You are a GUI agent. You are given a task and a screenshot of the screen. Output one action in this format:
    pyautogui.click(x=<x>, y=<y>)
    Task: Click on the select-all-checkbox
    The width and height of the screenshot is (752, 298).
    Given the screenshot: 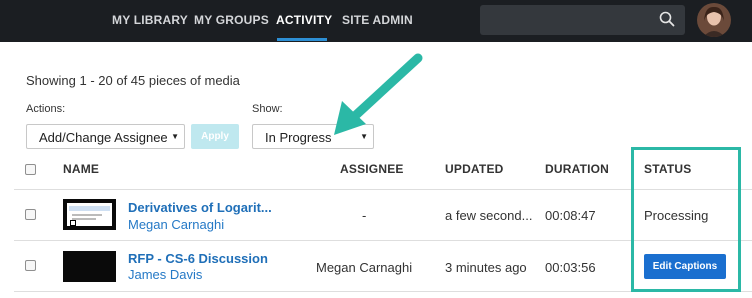 What is the action you would take?
    pyautogui.click(x=30, y=169)
    